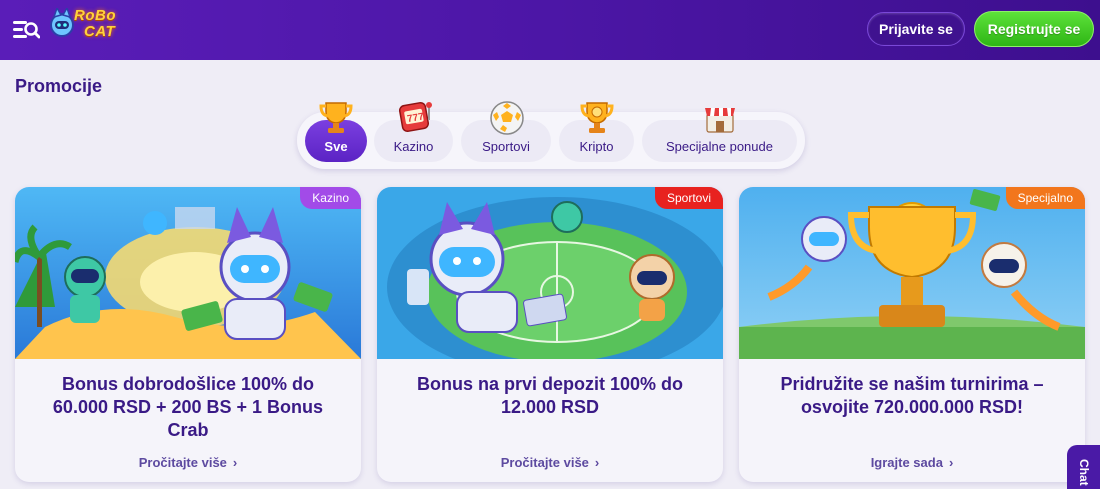 This screenshot has height=489, width=1100. Describe the element at coordinates (688, 198) in the screenshot. I see `category-badge: Sportovi` at that location.